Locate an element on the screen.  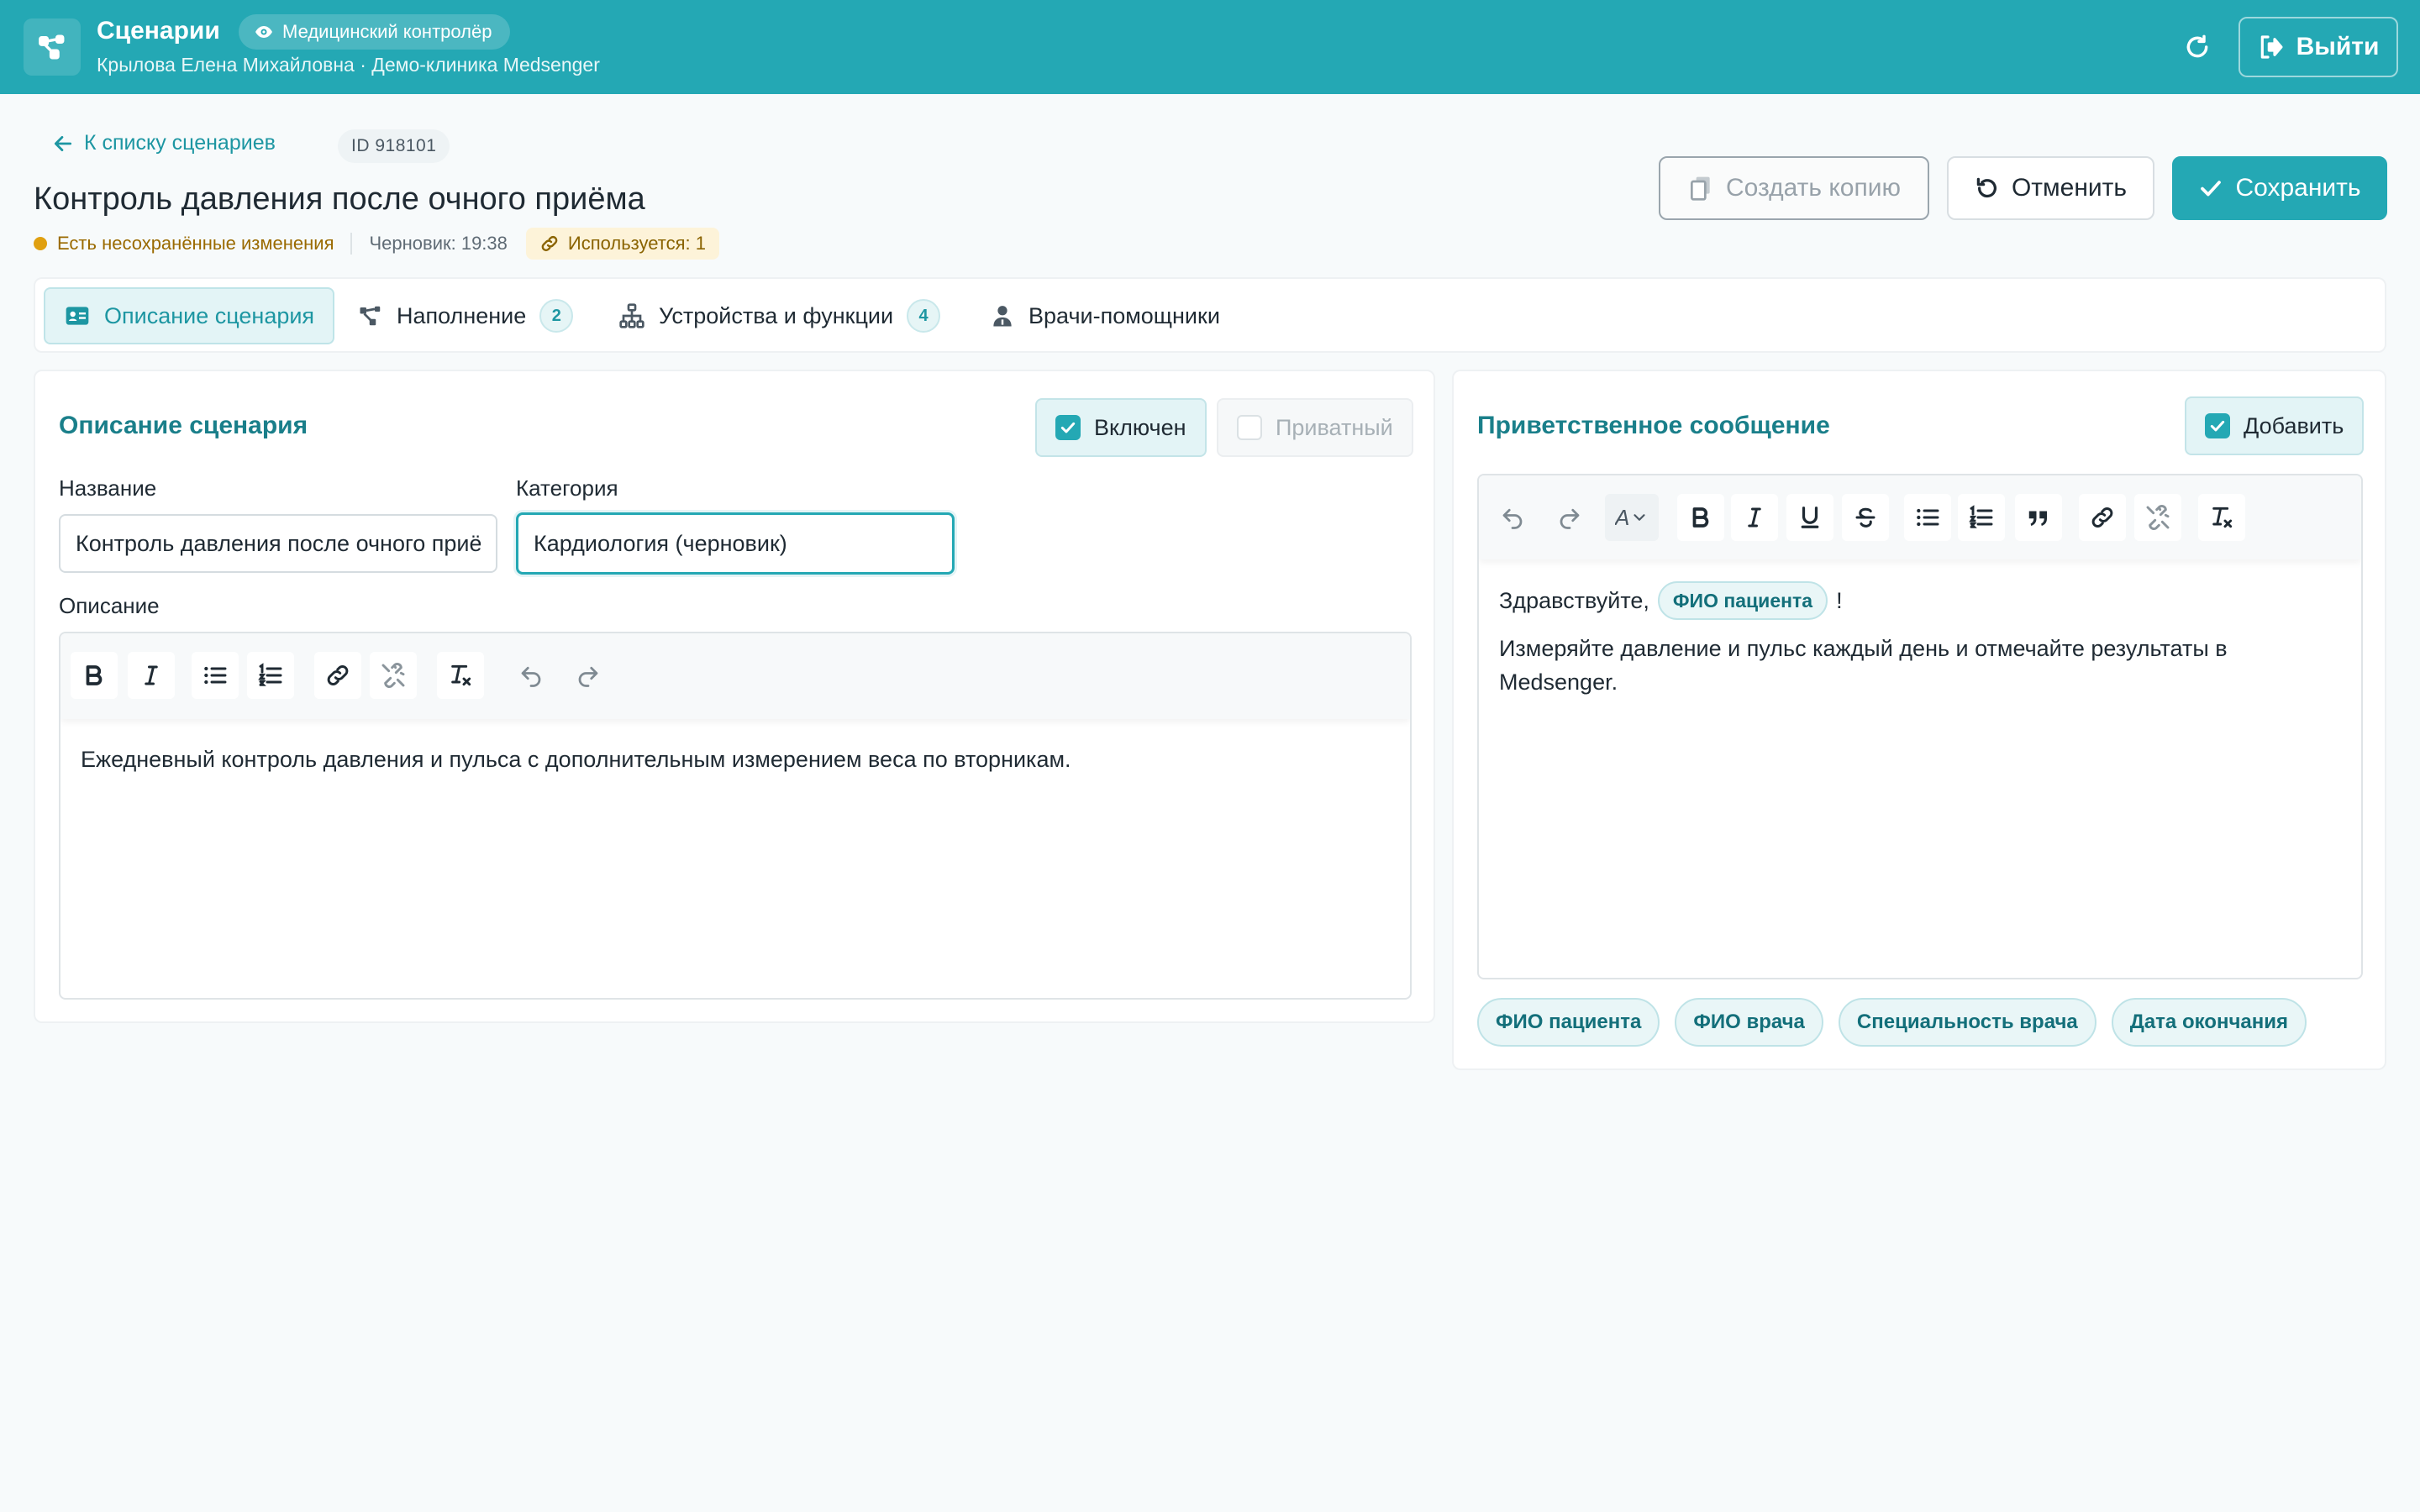
cancel-button: Отменить is located at coordinates (2050, 188).